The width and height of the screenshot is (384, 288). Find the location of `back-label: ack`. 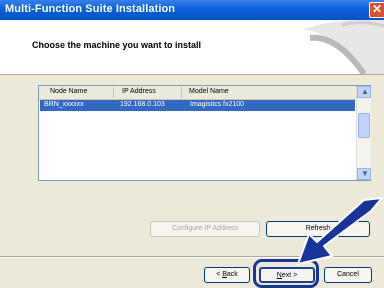

back-label: ack is located at coordinates (232, 274).